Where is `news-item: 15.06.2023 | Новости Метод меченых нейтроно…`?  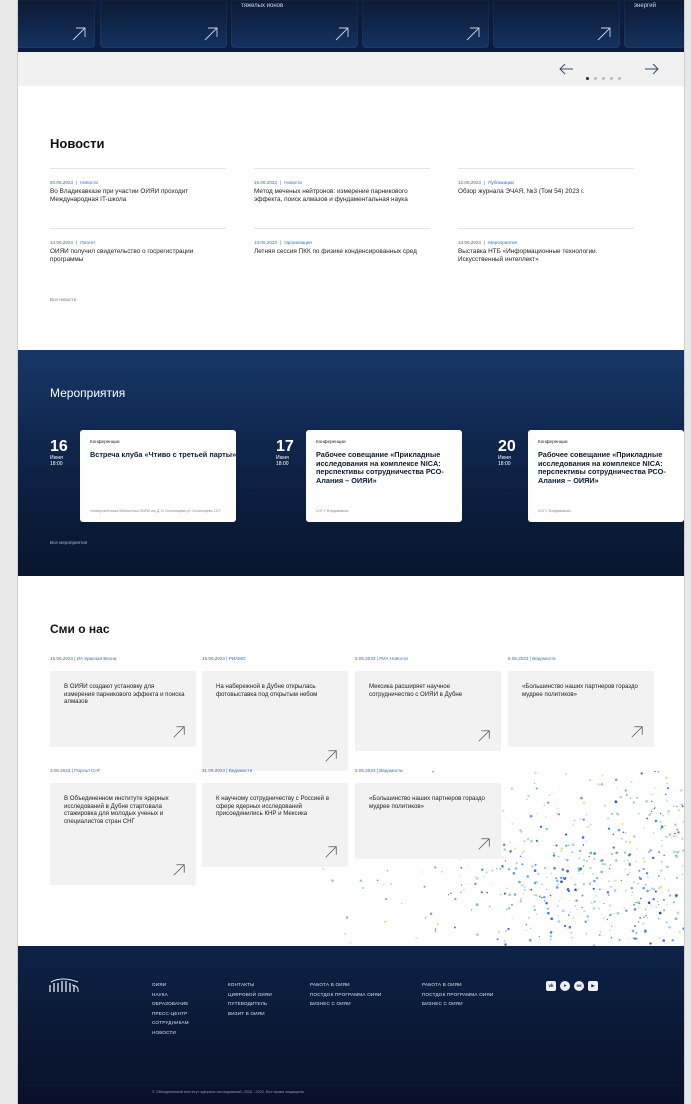 news-item: 15.06.2023 | Новости Метод меченых нейтроно… is located at coordinates (342, 186).